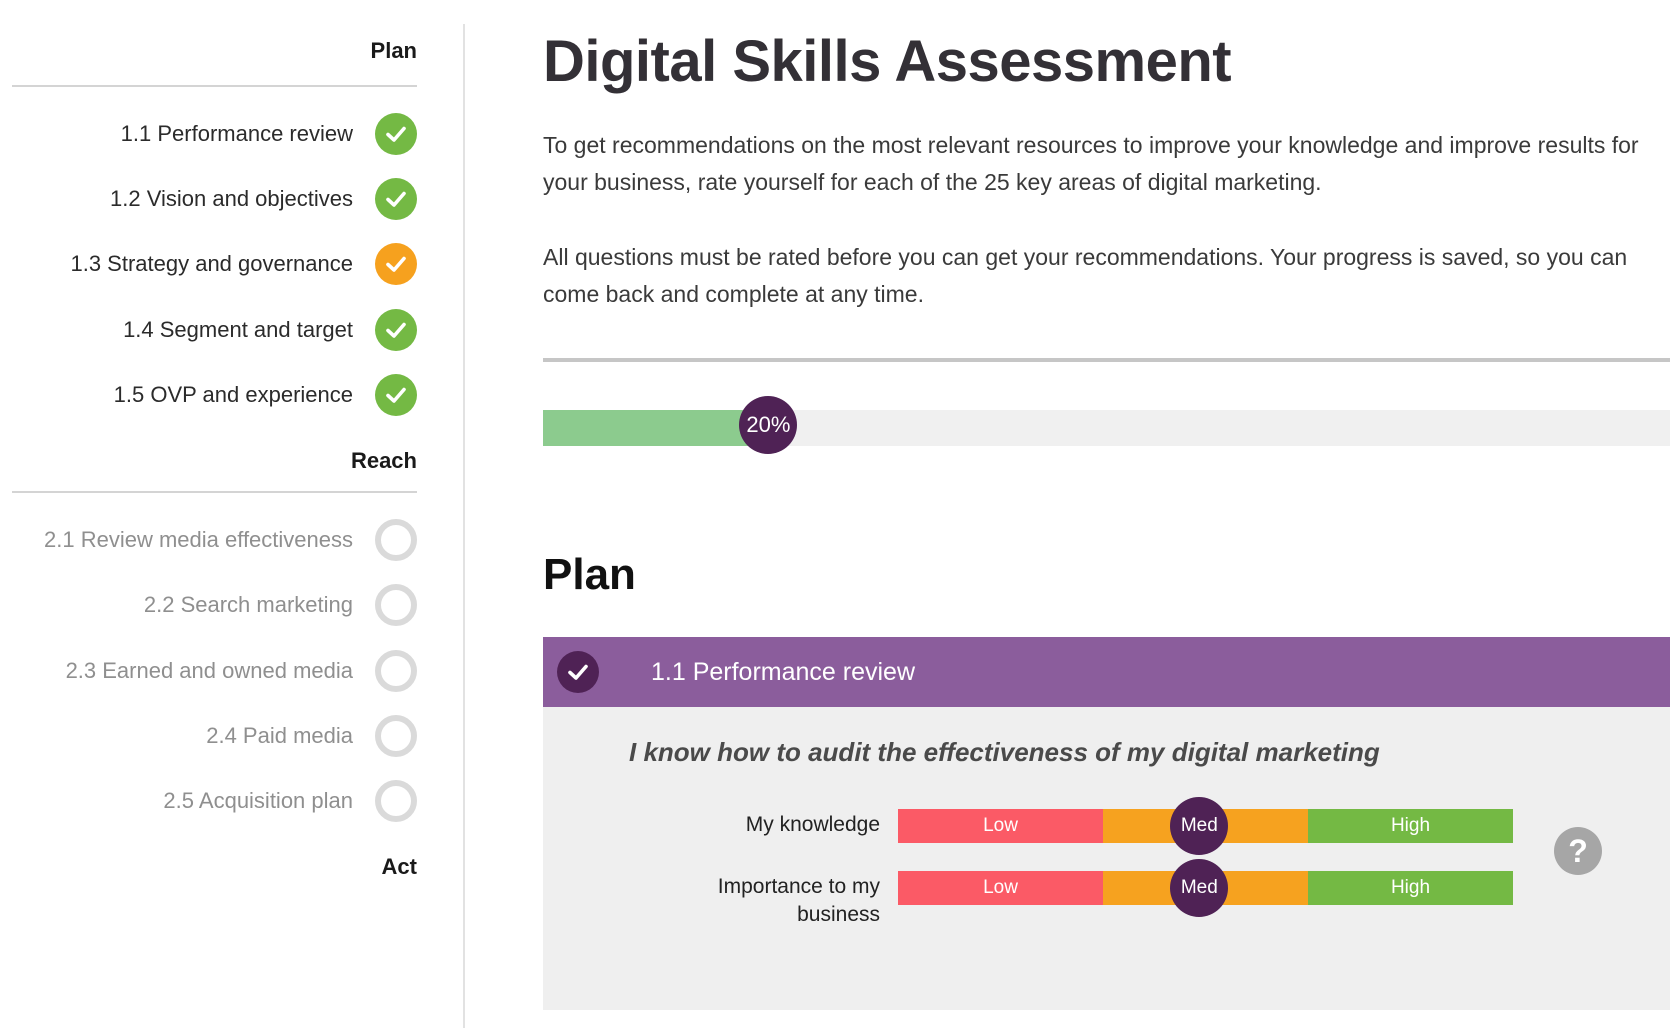 The image size is (1680, 1028). I want to click on checkmark-icon, so click(578, 672).